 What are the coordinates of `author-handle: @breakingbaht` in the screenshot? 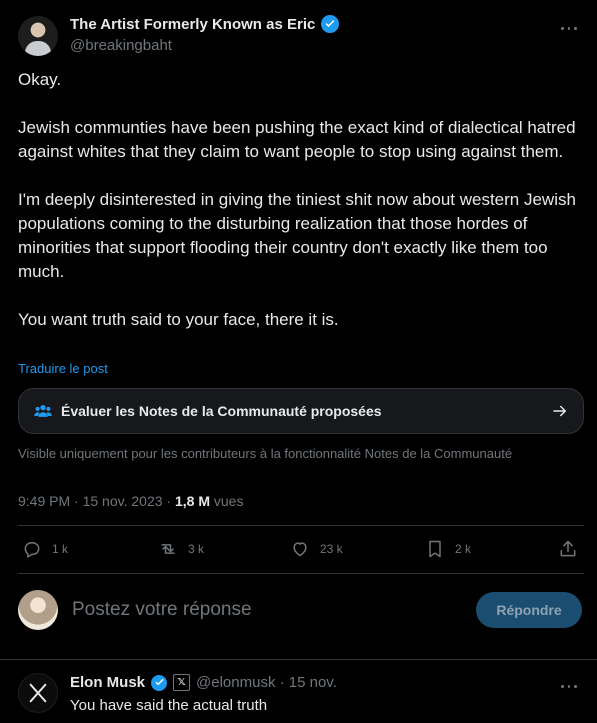 It's located at (121, 45).